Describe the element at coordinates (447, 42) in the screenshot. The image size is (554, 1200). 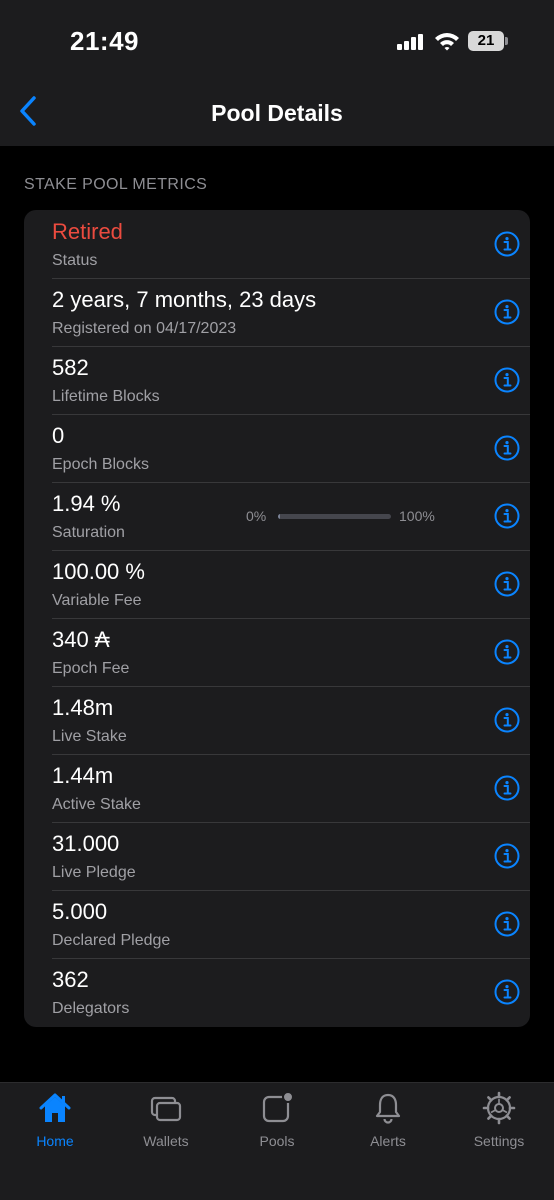
I see `wifi-icon` at that location.